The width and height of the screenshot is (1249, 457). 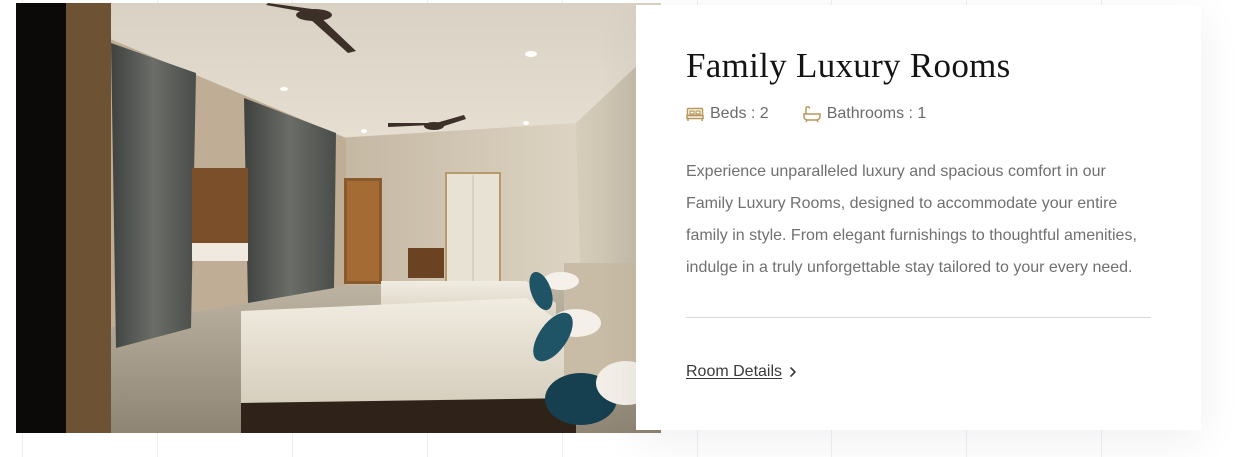 I want to click on room-amenities: Beds : 2 Bathrooms : 1, so click(x=806, y=114).